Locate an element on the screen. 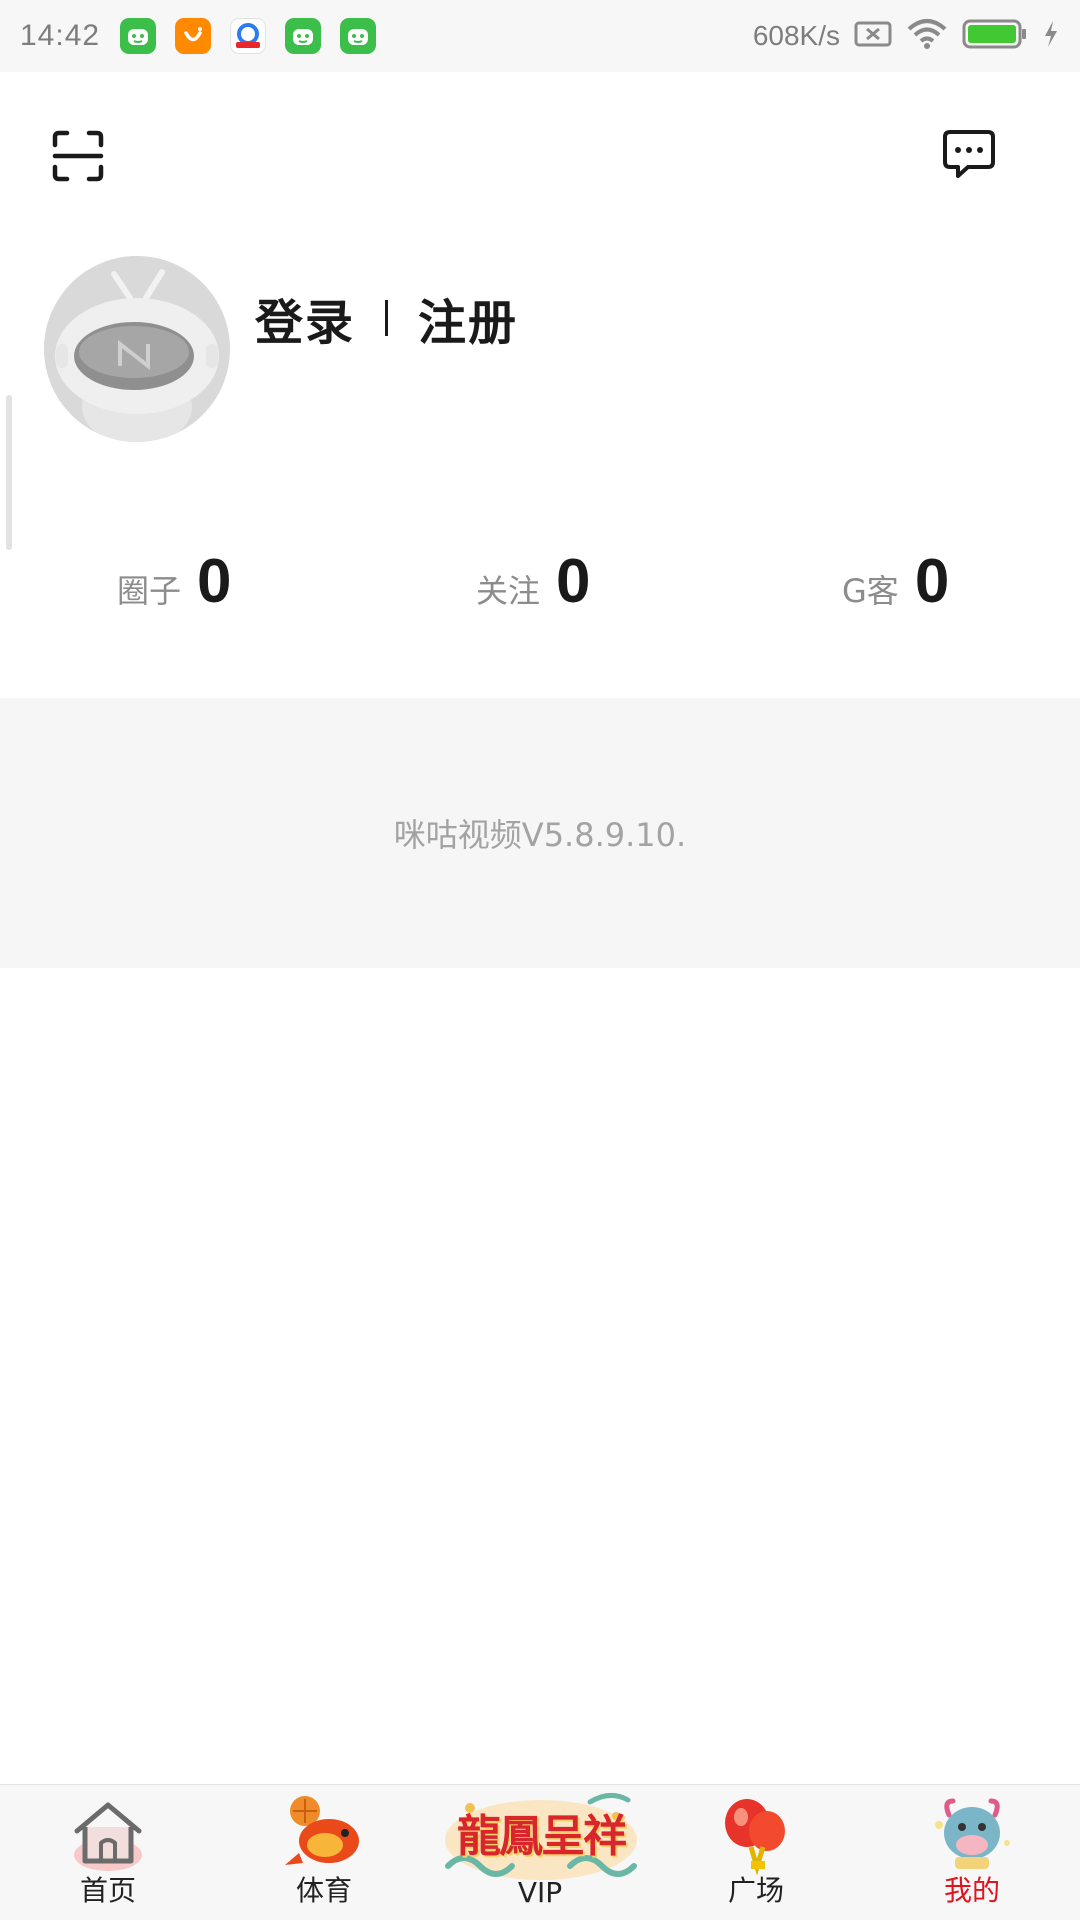 The image size is (1080, 1920). tab-label: 首页 is located at coordinates (107, 1890).